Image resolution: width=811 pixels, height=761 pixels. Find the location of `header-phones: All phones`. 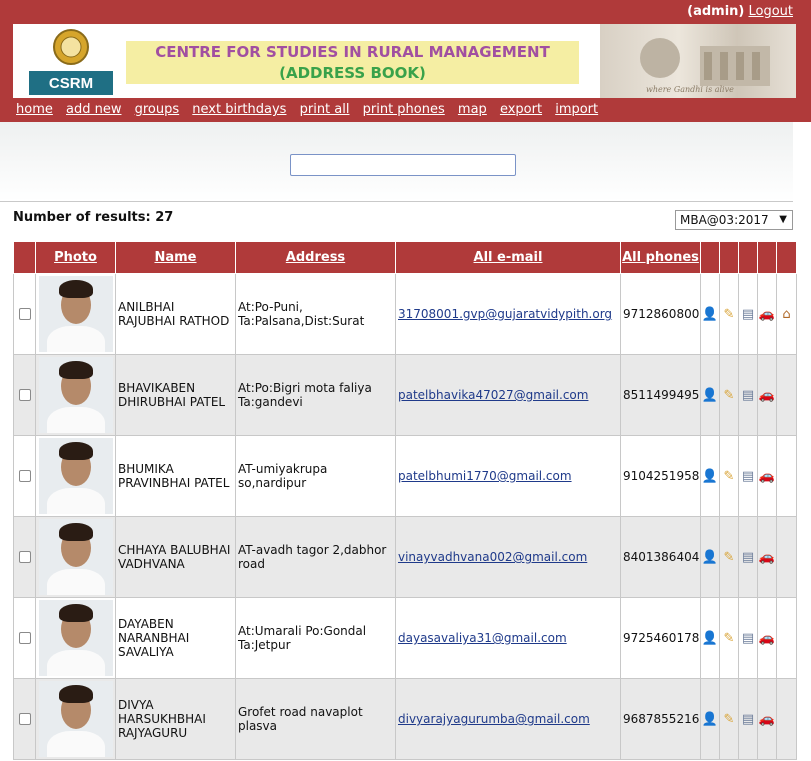

header-phones: All phones is located at coordinates (660, 257).